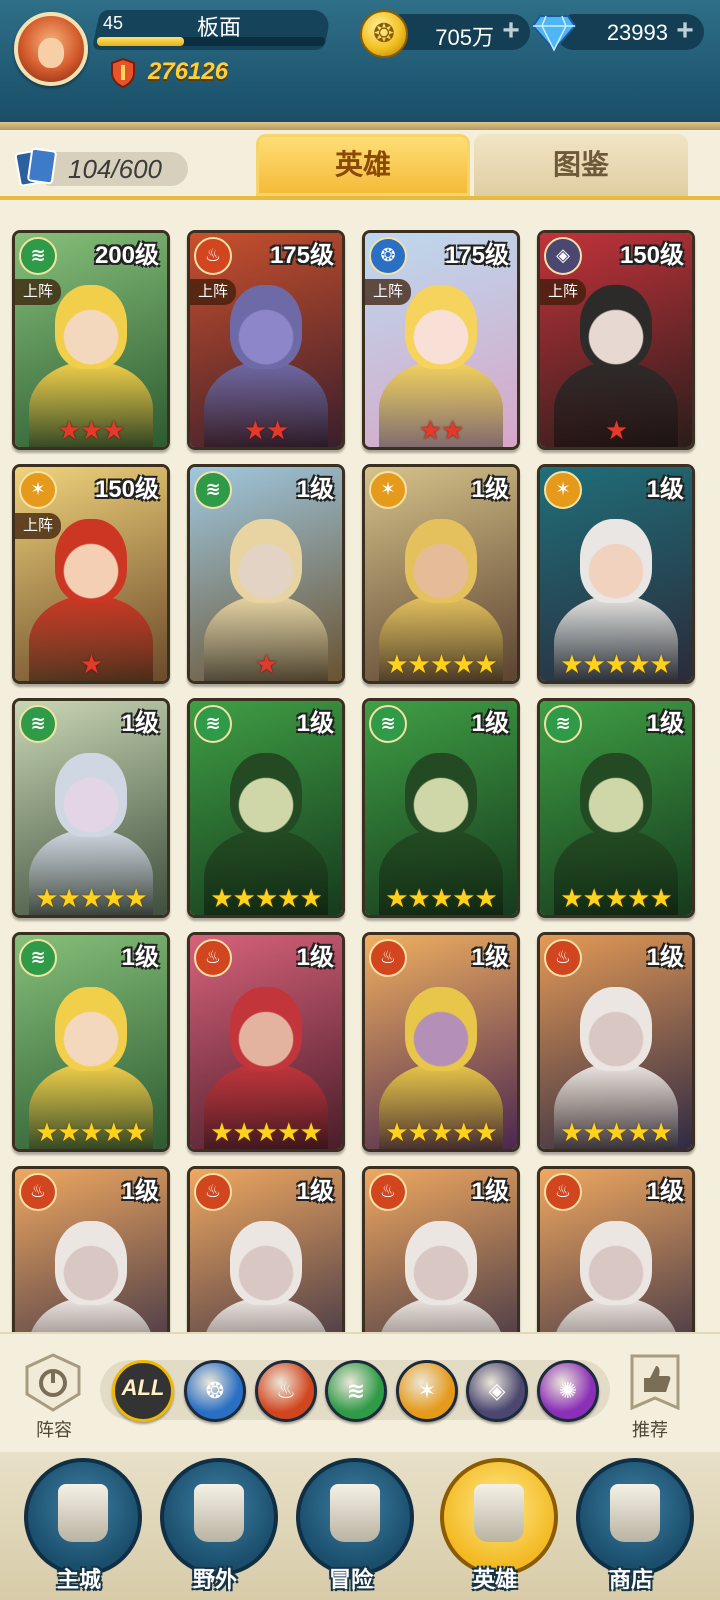  I want to click on hero-level: 175级, so click(301, 255).